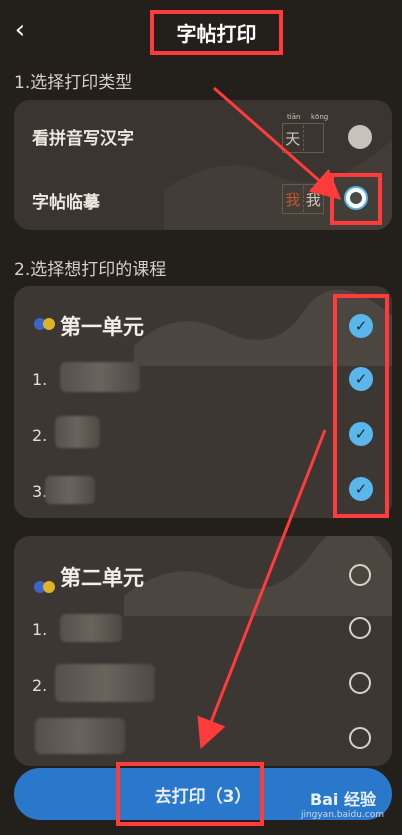 The height and width of the screenshot is (835, 402). What do you see at coordinates (294, 117) in the screenshot?
I see `pinyin-left: tiān` at bounding box center [294, 117].